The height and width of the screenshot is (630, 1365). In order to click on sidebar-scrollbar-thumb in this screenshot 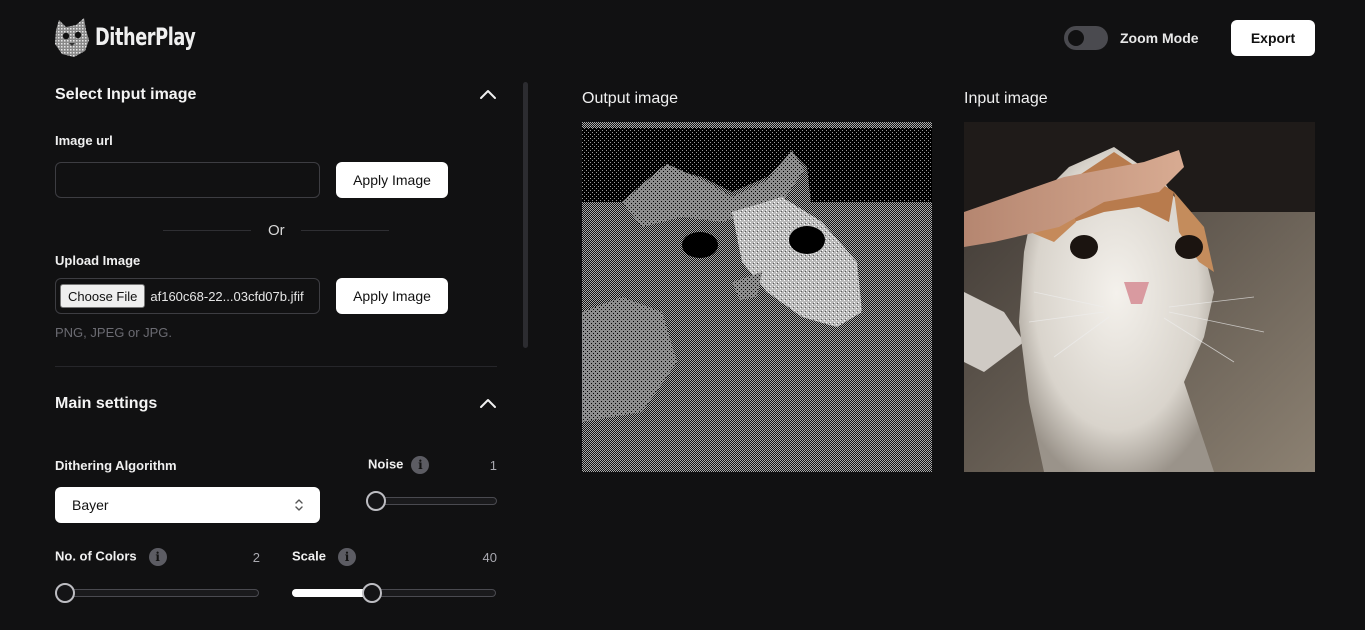, I will do `click(525, 215)`.